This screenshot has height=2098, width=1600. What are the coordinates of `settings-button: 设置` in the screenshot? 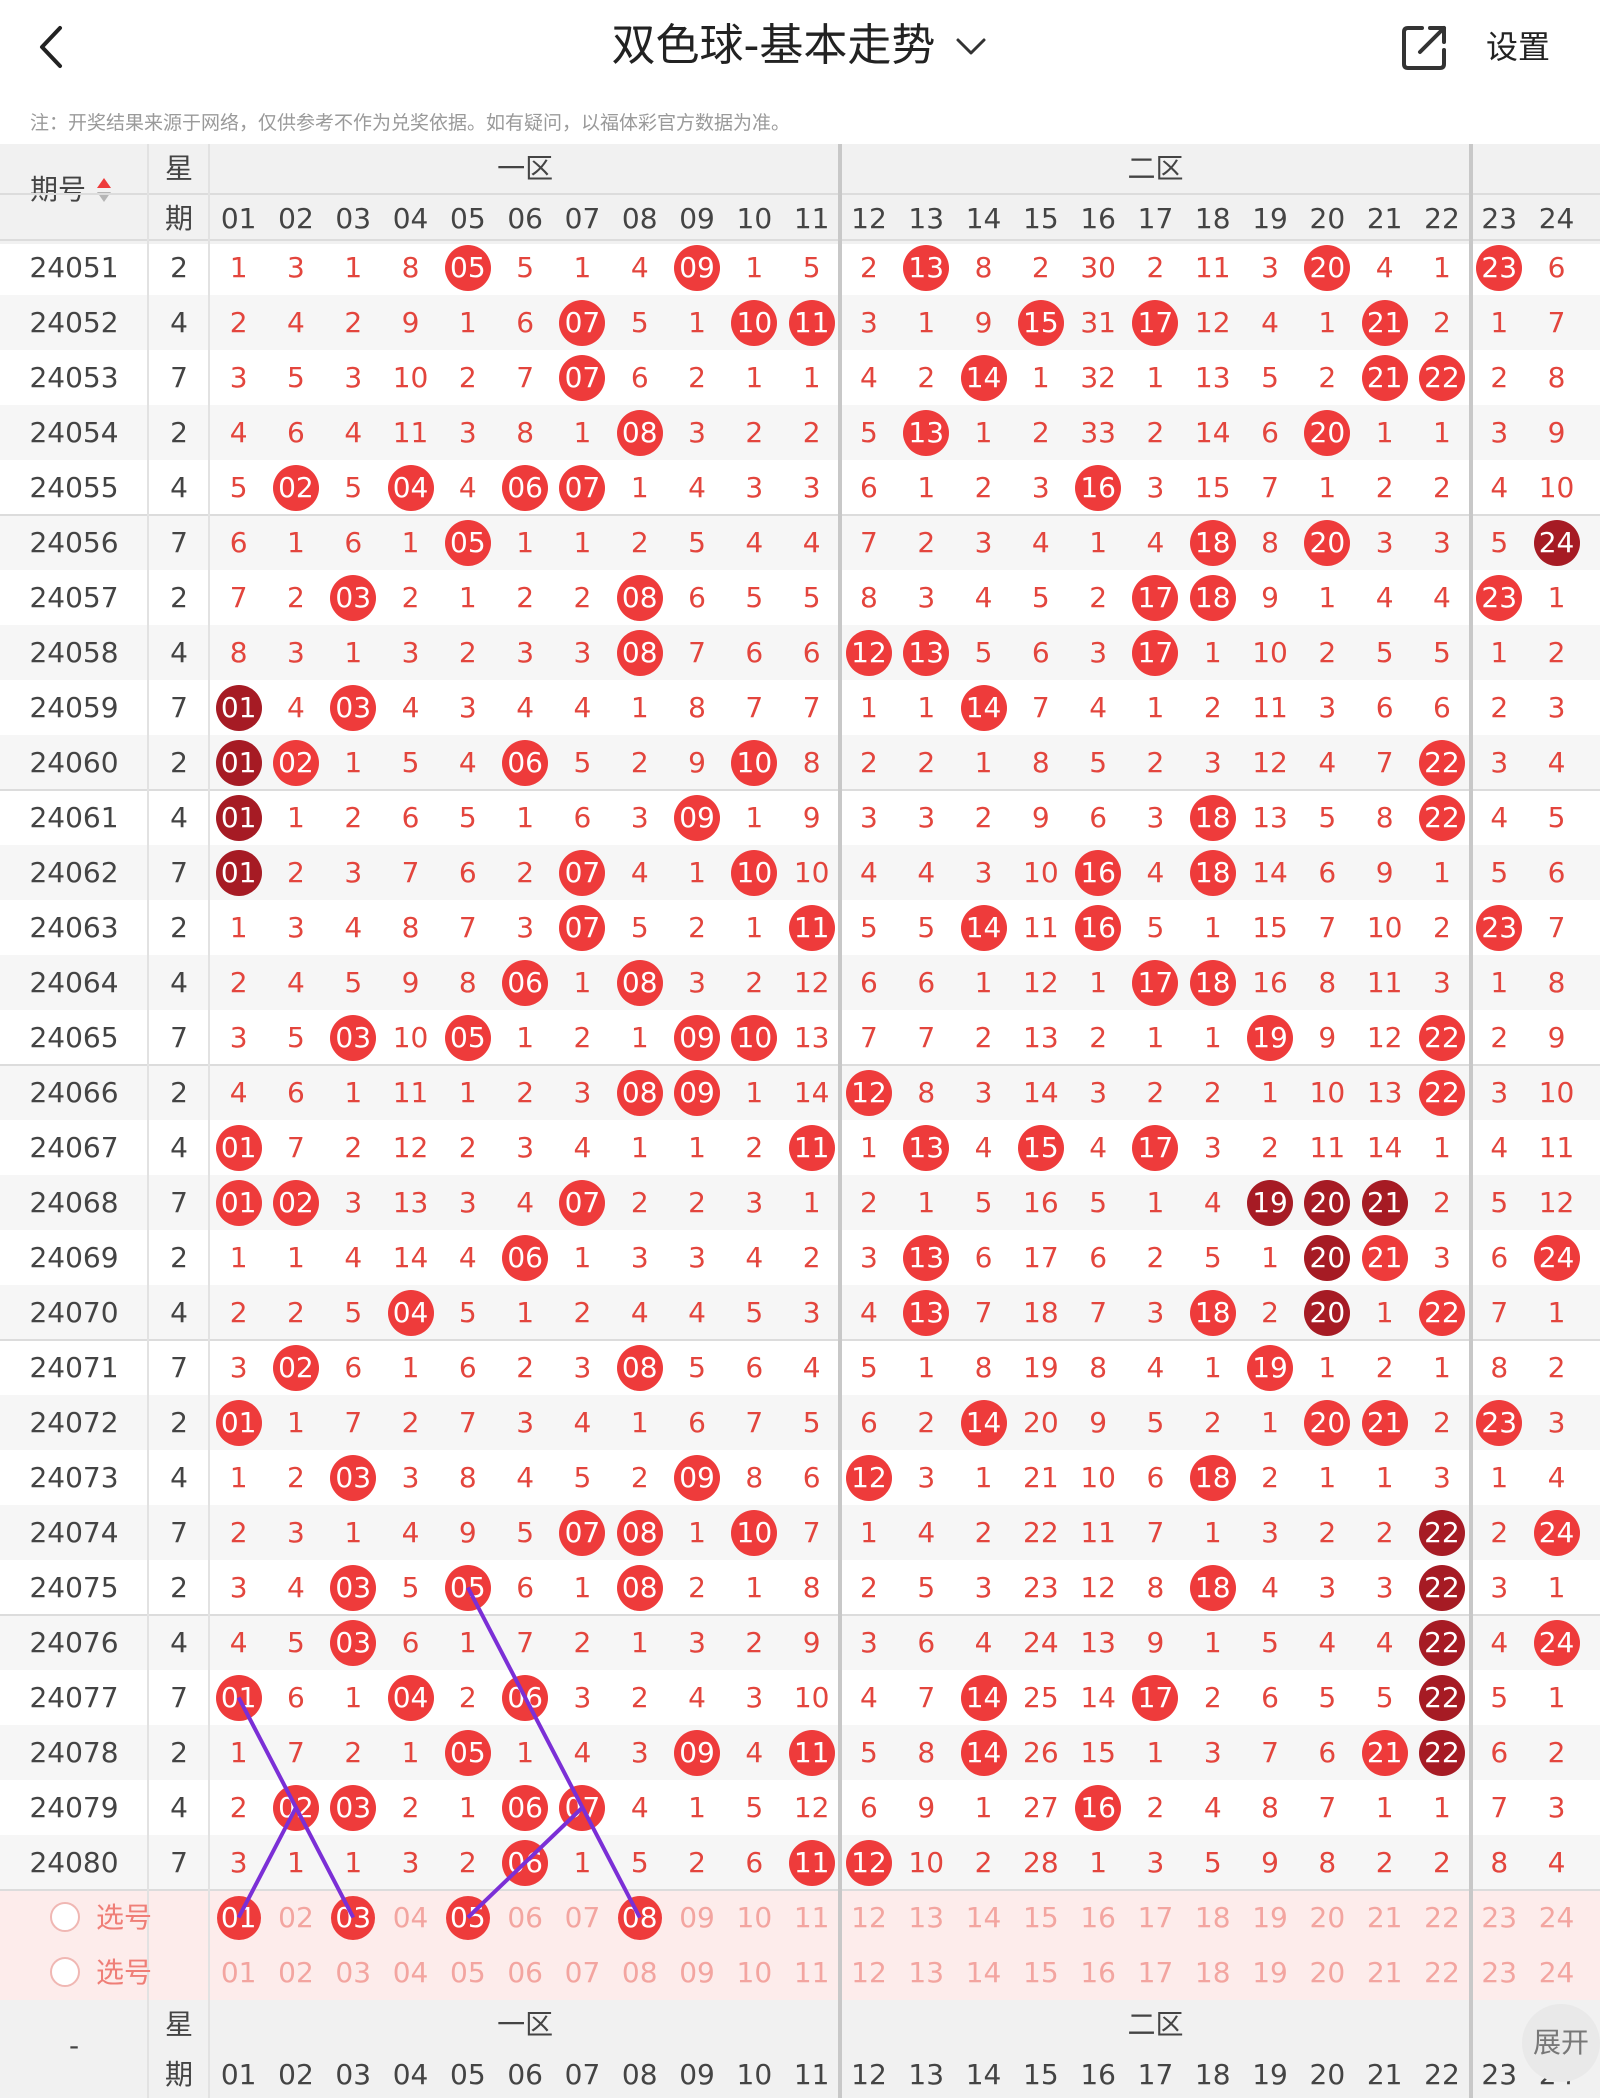 It's located at (1518, 47).